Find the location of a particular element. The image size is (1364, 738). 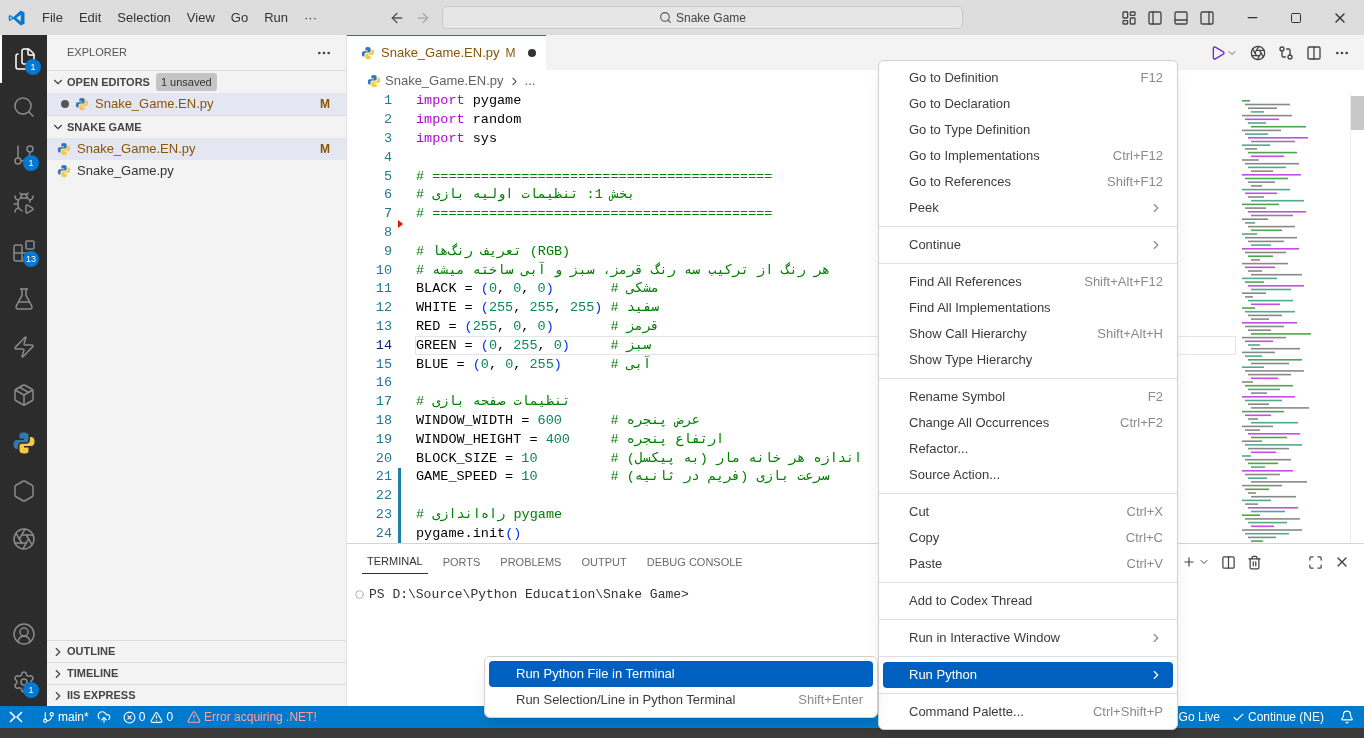

section-header: OPEN EDITORS is located at coordinates (98, 82).